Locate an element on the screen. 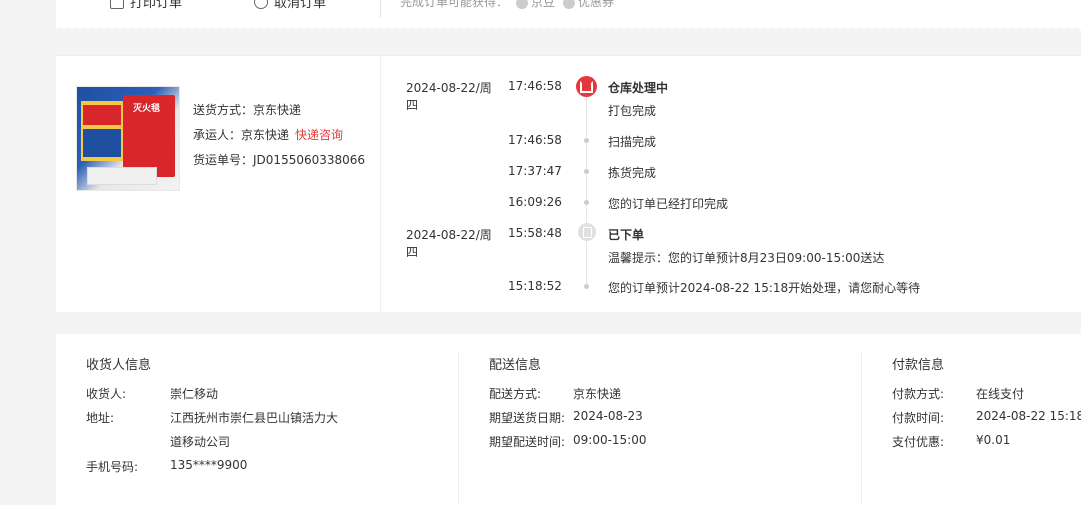  receiver-title: 收货人信息 is located at coordinates (119, 365).